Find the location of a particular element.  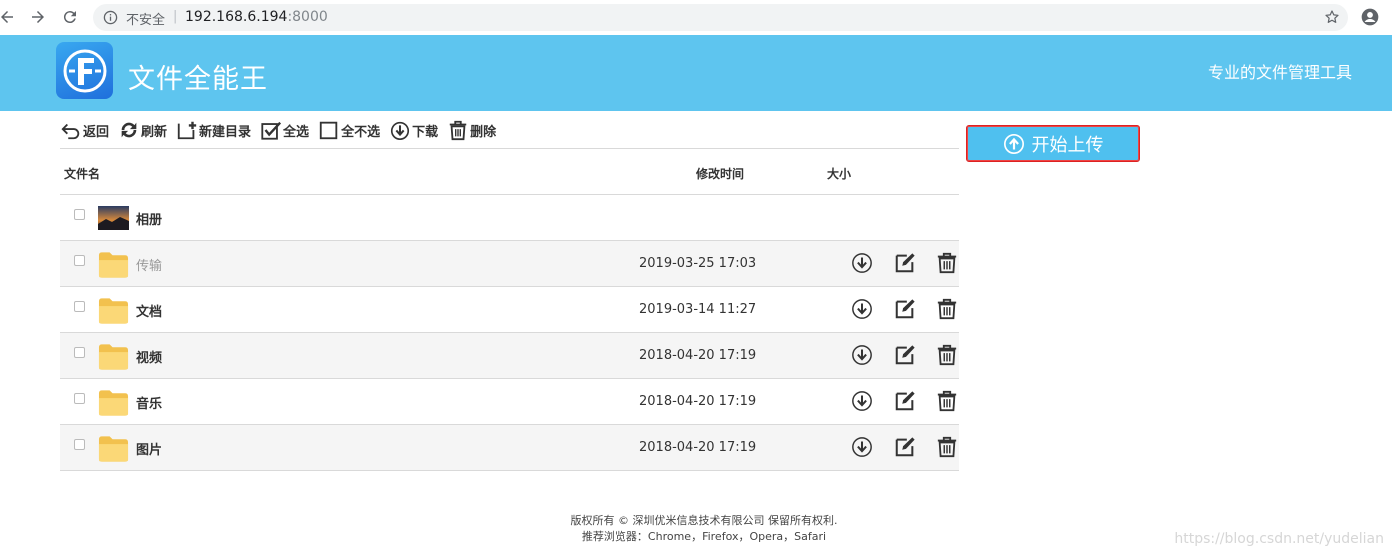

select-all-button: 全选 is located at coordinates (284, 130).